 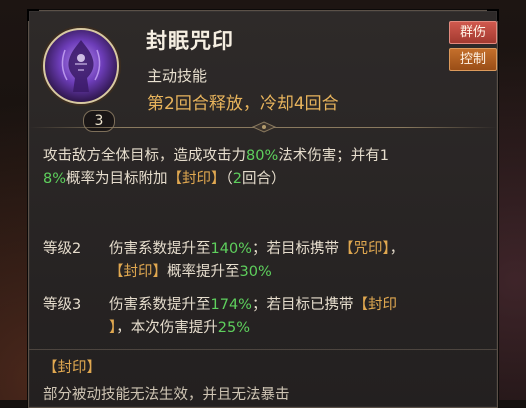 I want to click on skill-name: 封眠咒印, so click(x=190, y=41).